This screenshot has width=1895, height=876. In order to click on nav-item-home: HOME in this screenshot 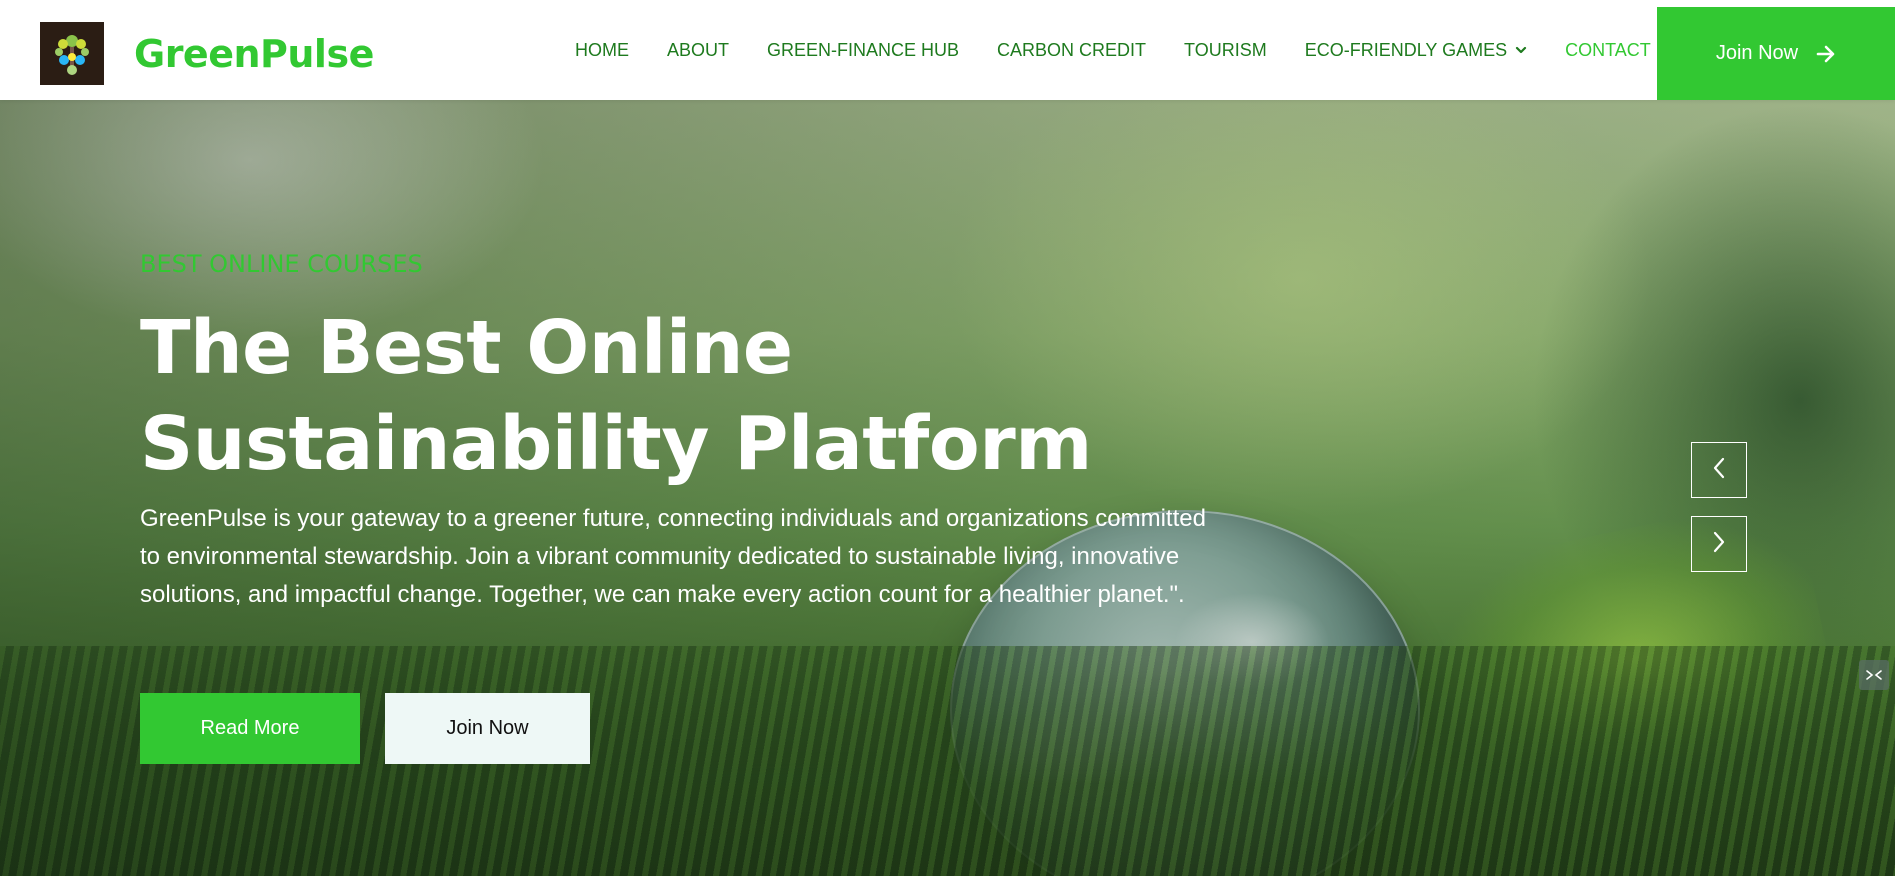, I will do `click(602, 50)`.